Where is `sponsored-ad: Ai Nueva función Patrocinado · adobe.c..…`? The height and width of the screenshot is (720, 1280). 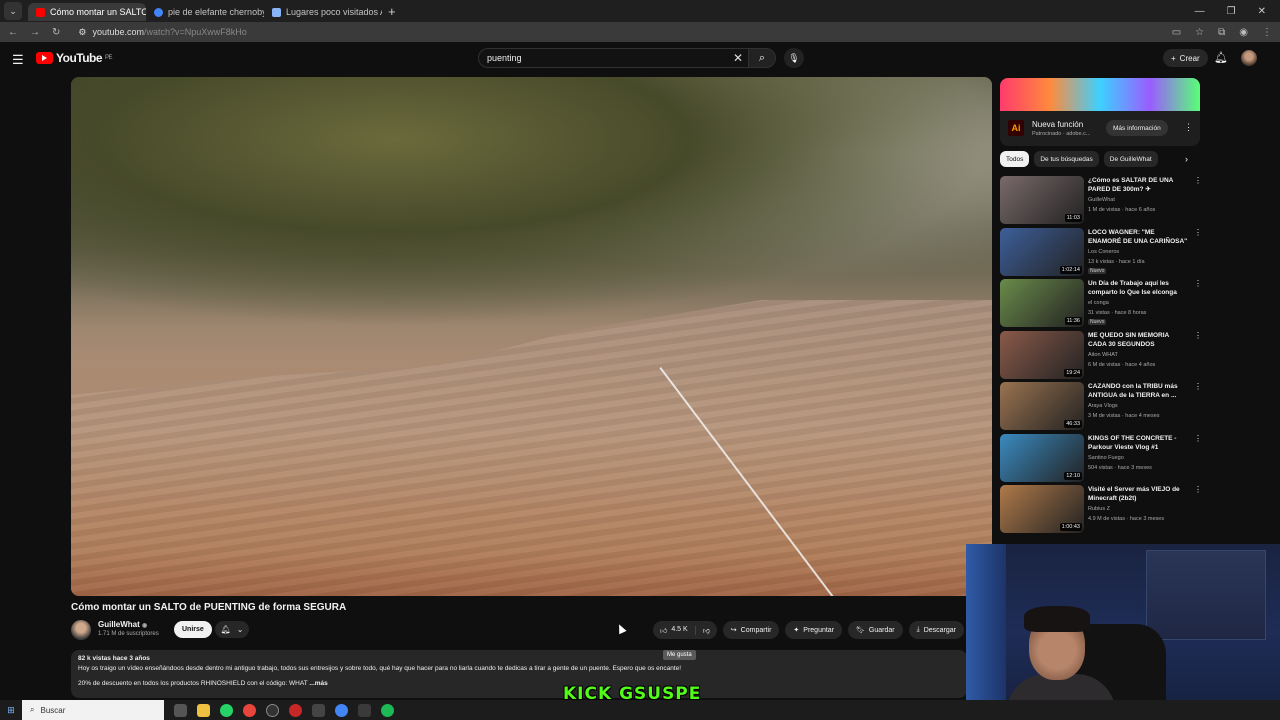
sponsored-ad: Ai Nueva función Patrocinado · adobe.c..… is located at coordinates (1100, 112).